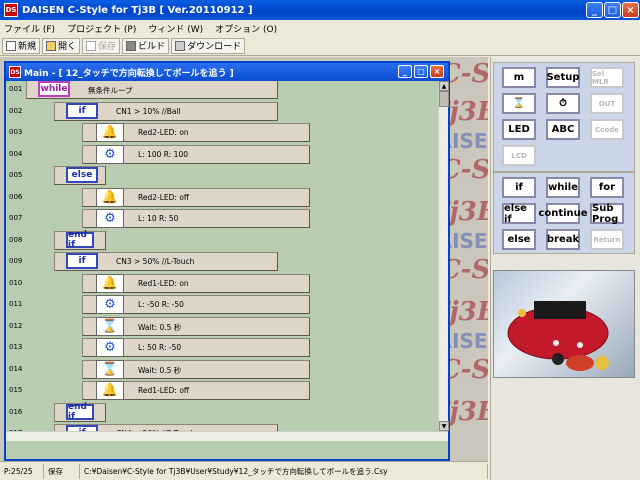  What do you see at coordinates (222, 347) in the screenshot?
I see `program-row: 013 ⚙ L: 50 R: -50` at bounding box center [222, 347].